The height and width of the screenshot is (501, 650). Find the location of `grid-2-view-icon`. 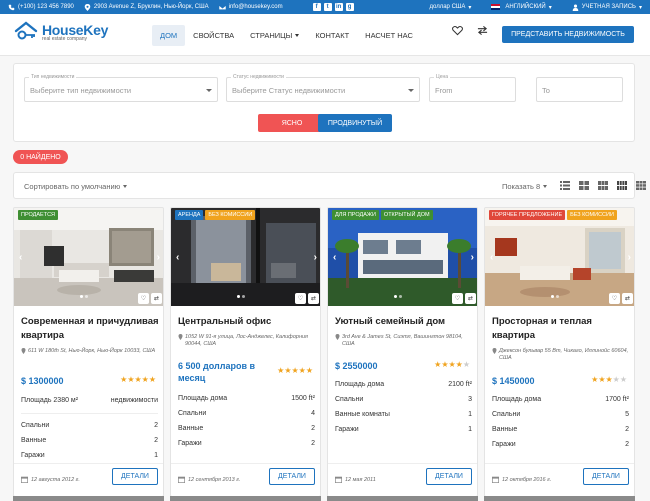

grid-2-view-icon is located at coordinates (584, 185).